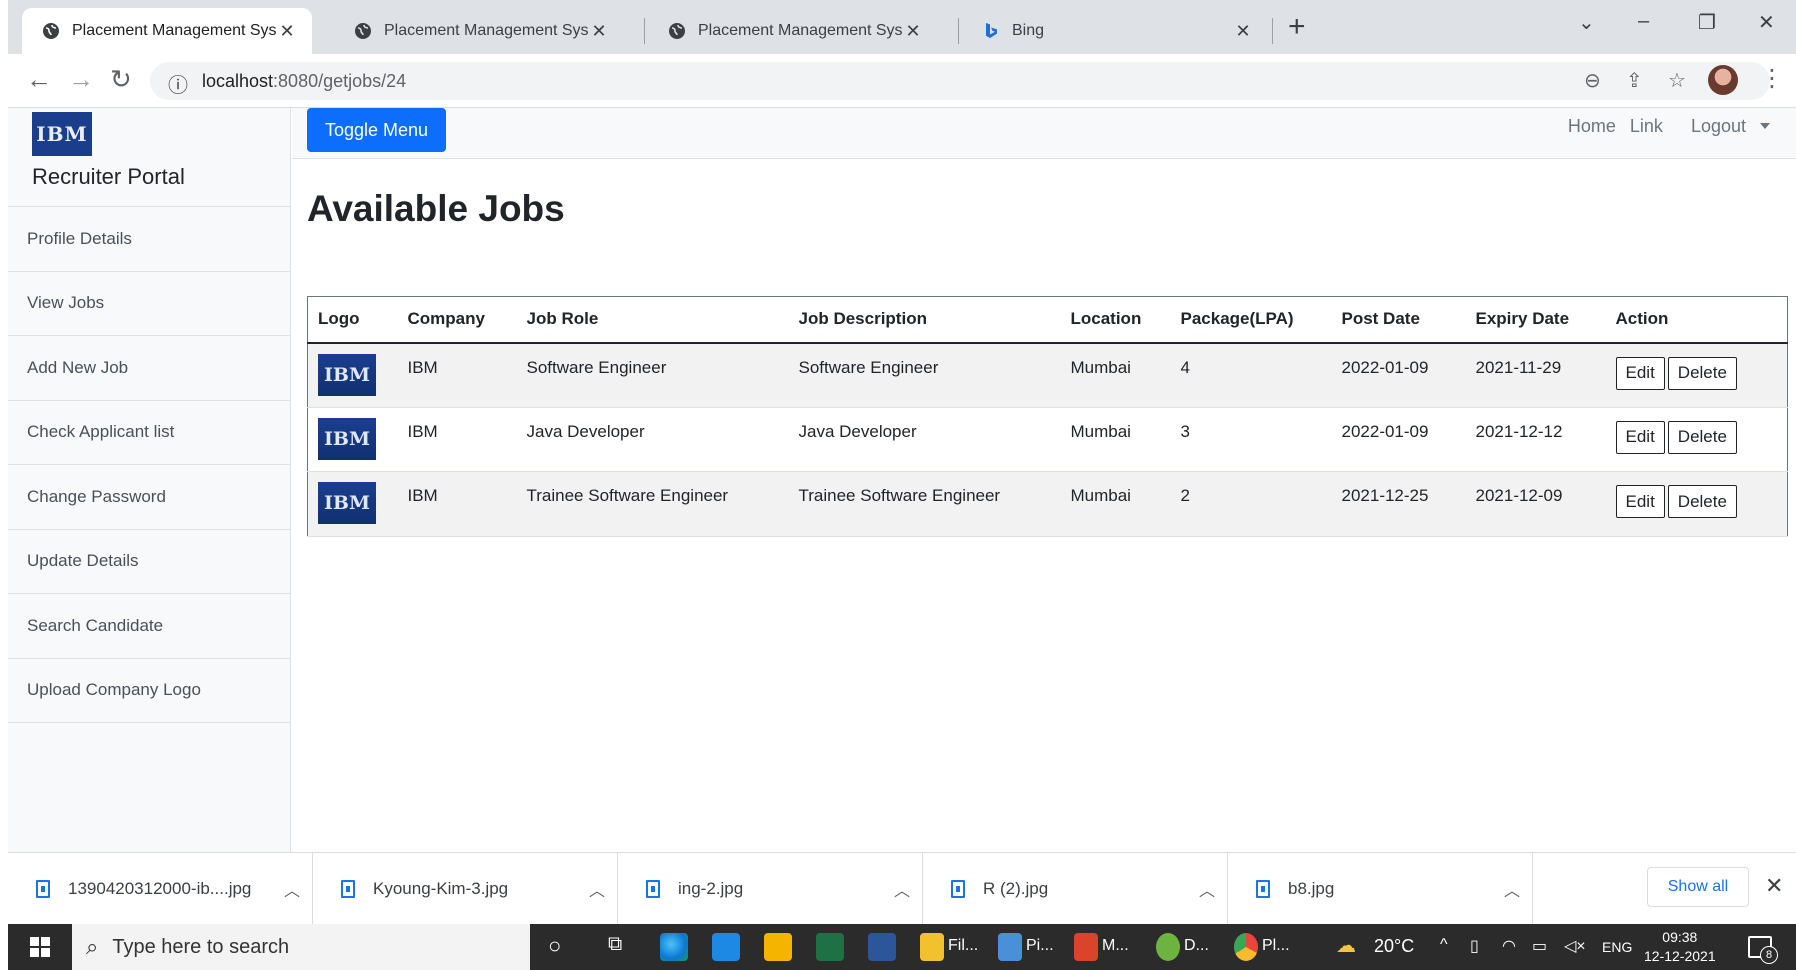  What do you see at coordinates (960, 81) in the screenshot?
I see `address-bar: ⓘ localhost:8080/getjobs/24 ⊖ ⇪ ☆` at bounding box center [960, 81].